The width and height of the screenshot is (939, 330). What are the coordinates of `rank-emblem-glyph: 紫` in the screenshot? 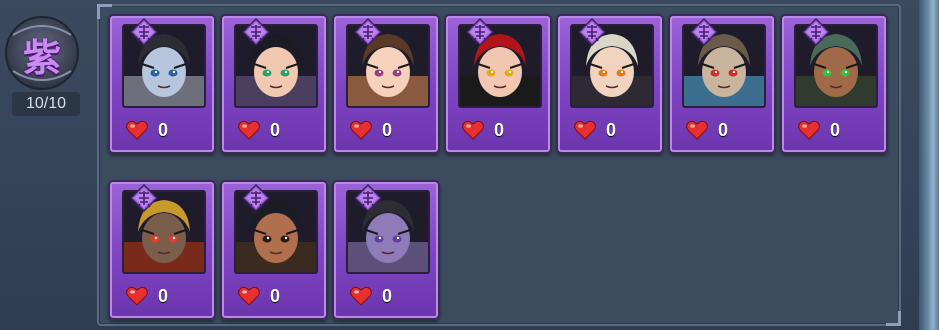 It's located at (41, 59).